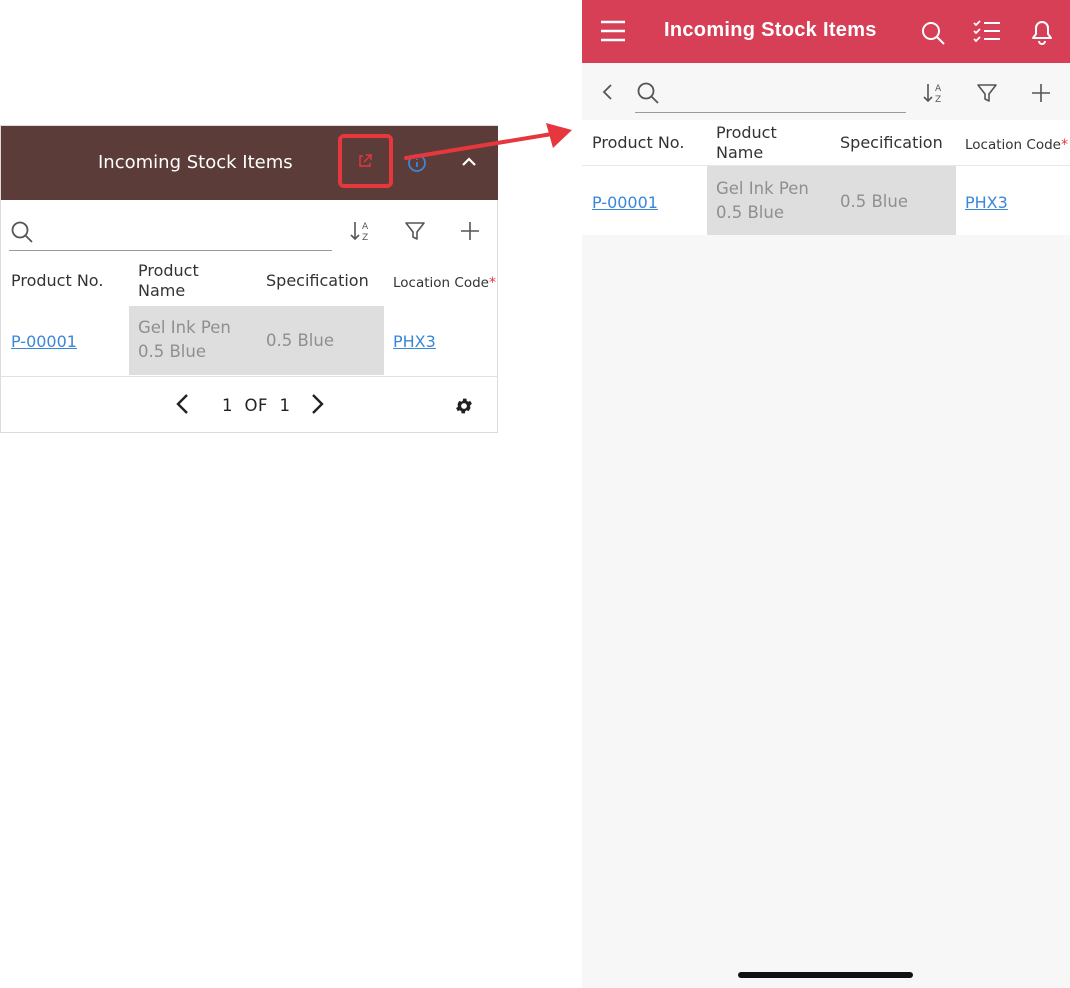 The image size is (1070, 988). I want to click on row-divider, so click(249, 376).